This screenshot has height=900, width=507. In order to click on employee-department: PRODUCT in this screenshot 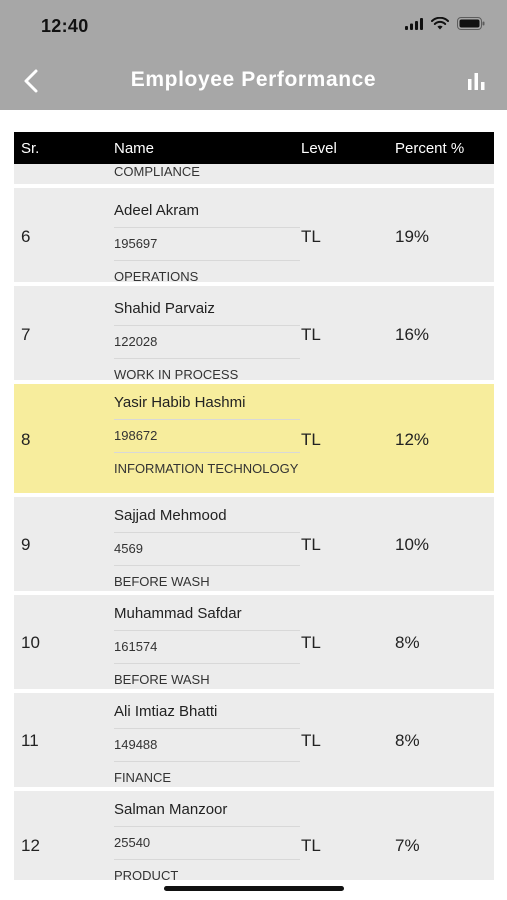, I will do `click(146, 874)`.